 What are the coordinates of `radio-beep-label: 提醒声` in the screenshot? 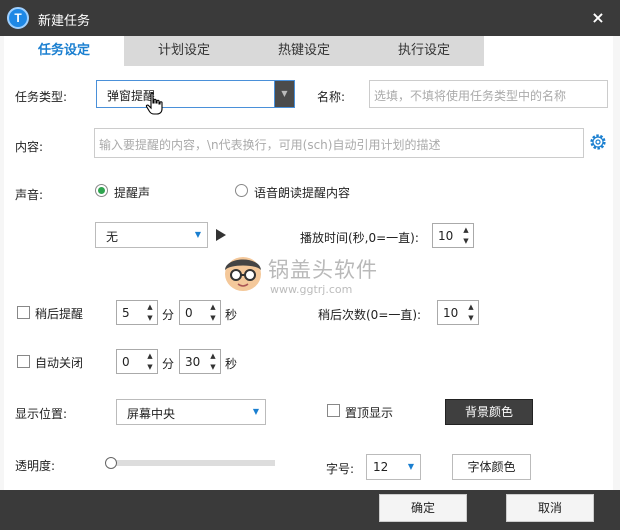 It's located at (132, 193).